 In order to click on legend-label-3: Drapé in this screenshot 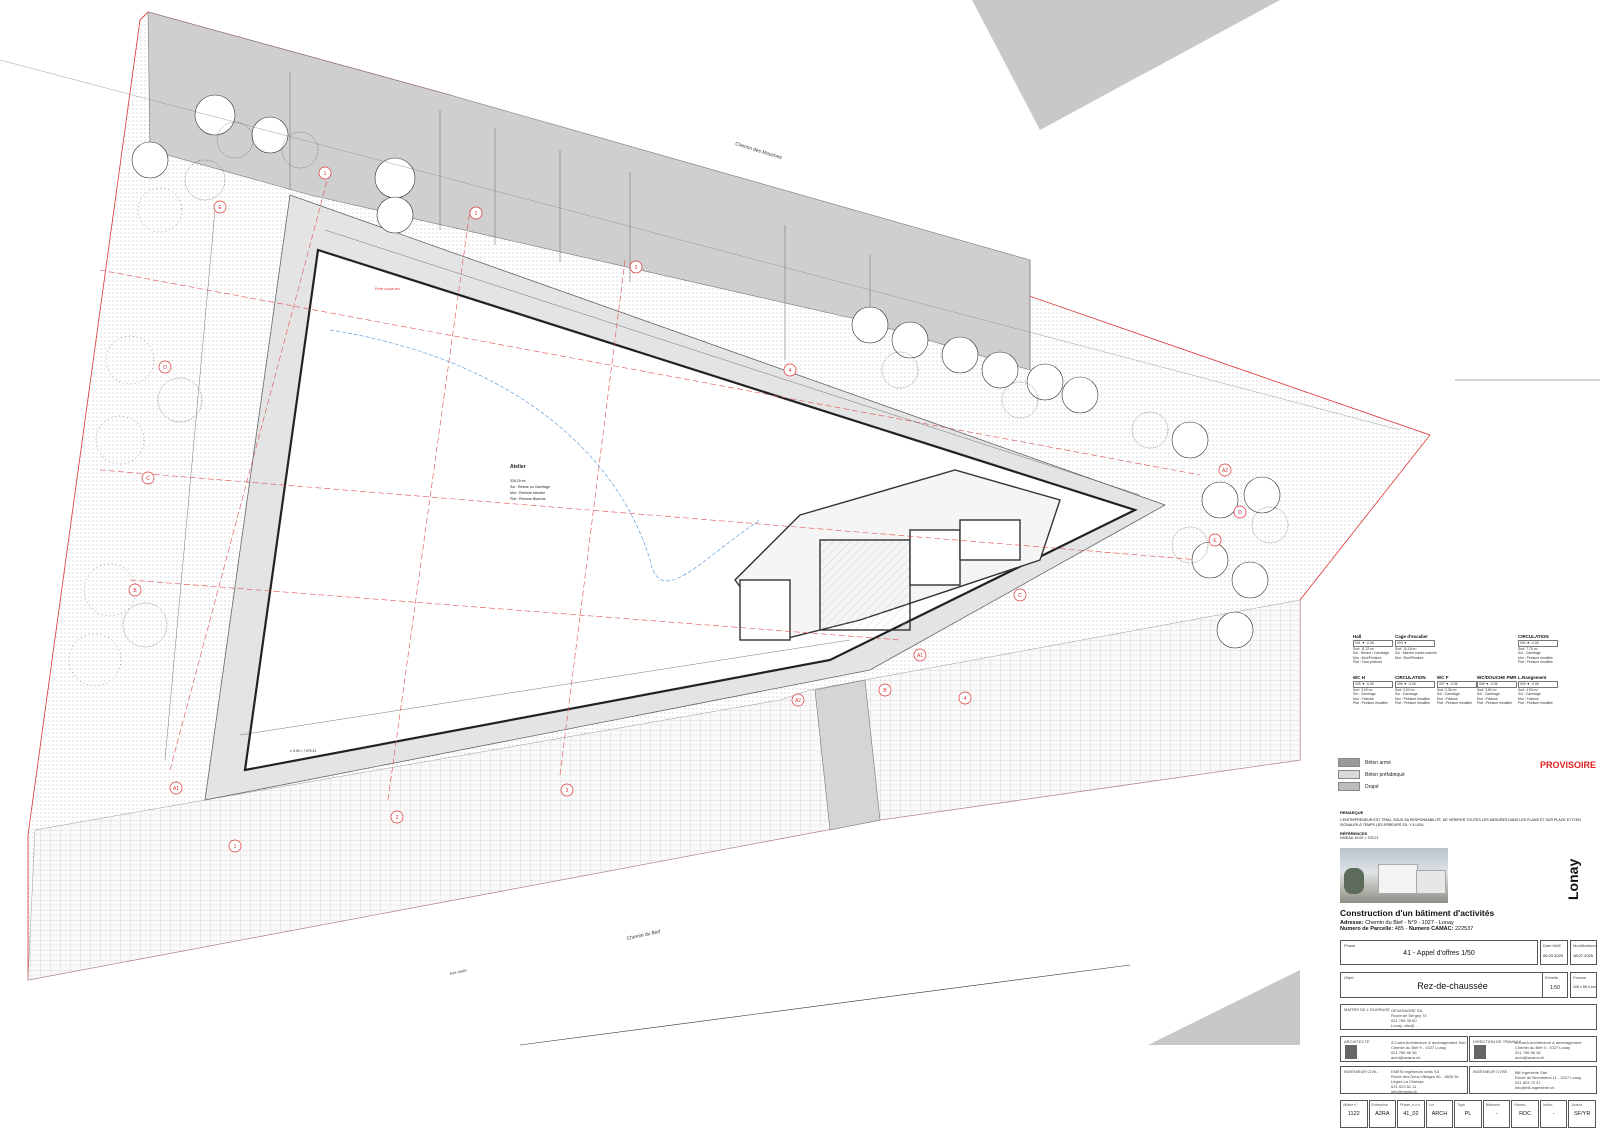, I will do `click(1372, 787)`.